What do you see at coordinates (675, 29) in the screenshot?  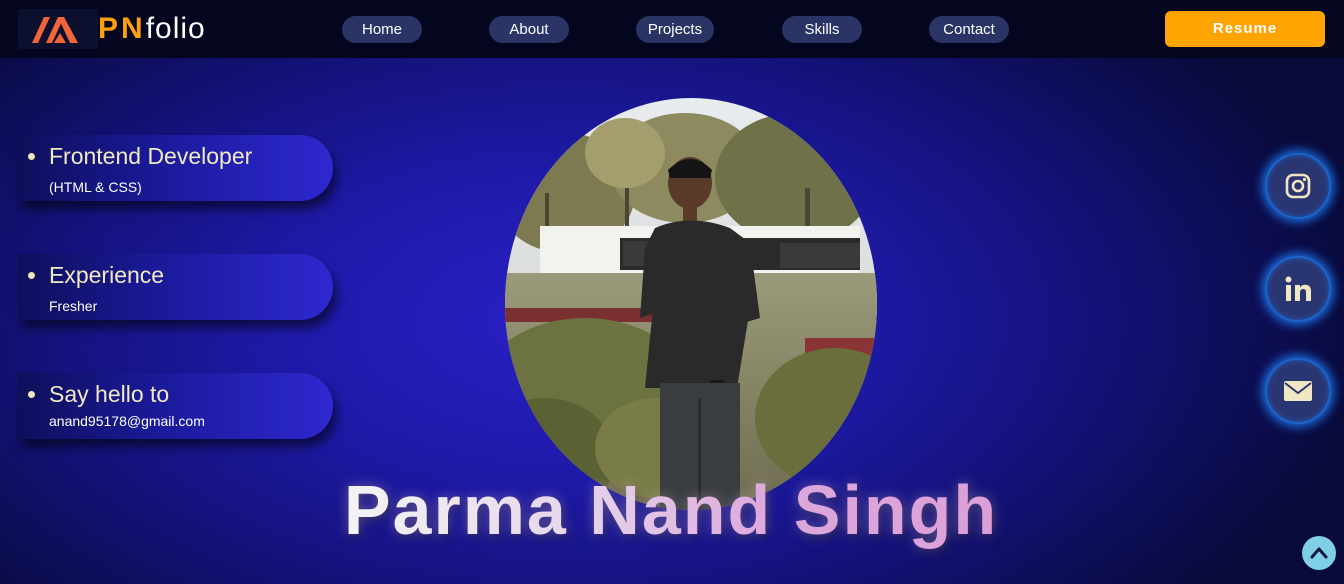 I see `nav-projects: Projects` at bounding box center [675, 29].